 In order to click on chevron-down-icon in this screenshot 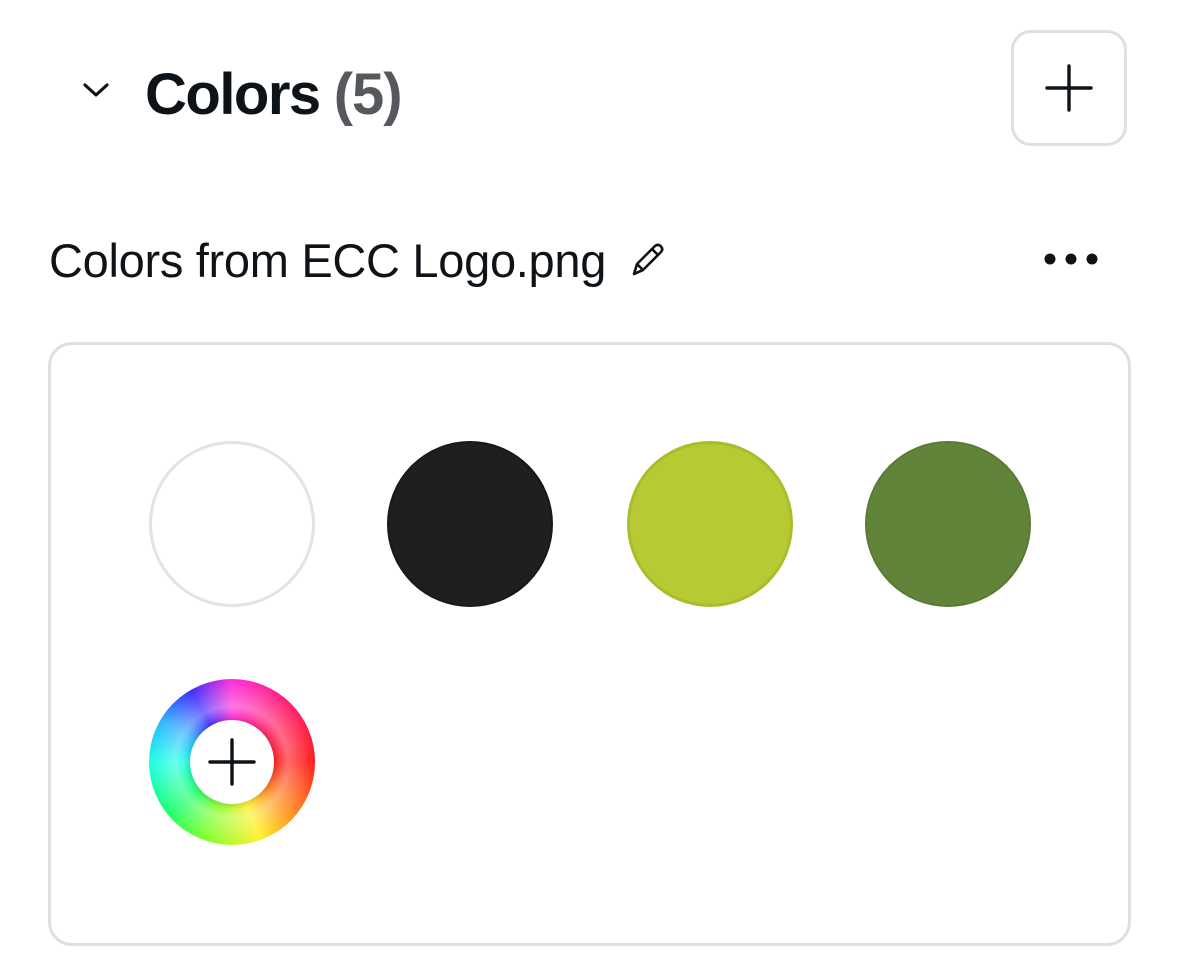, I will do `click(96, 90)`.